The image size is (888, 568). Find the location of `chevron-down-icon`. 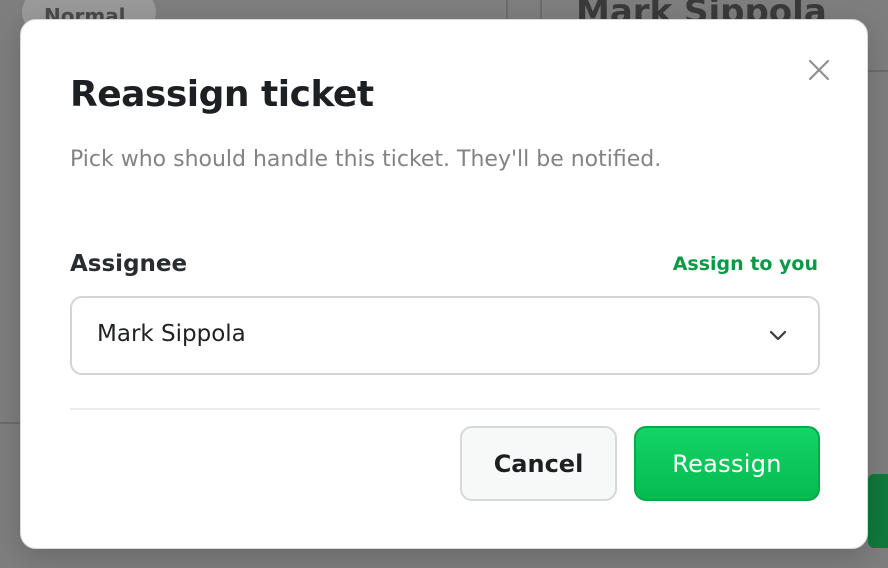

chevron-down-icon is located at coordinates (778, 335).